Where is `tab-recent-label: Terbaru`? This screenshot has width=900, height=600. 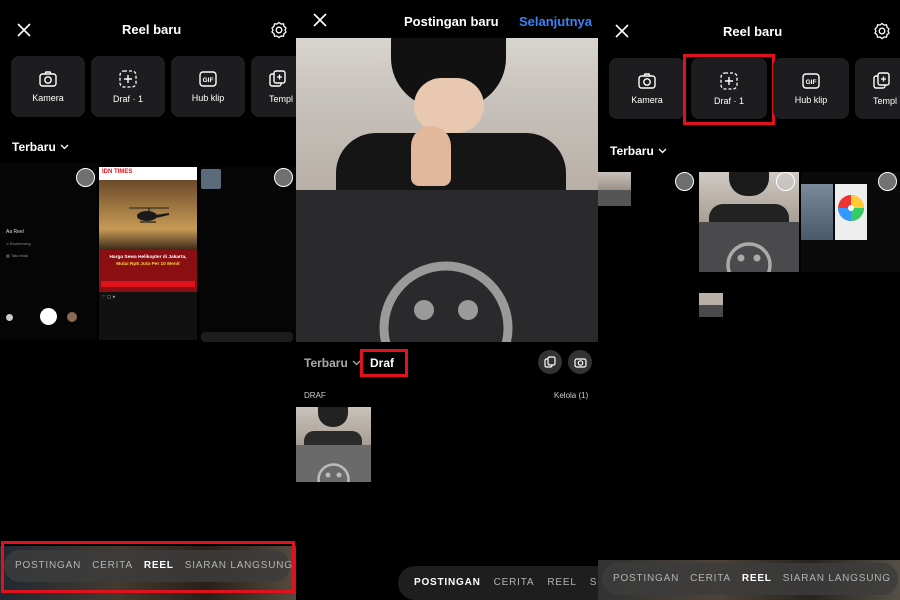 tab-recent-label: Terbaru is located at coordinates (326, 363).